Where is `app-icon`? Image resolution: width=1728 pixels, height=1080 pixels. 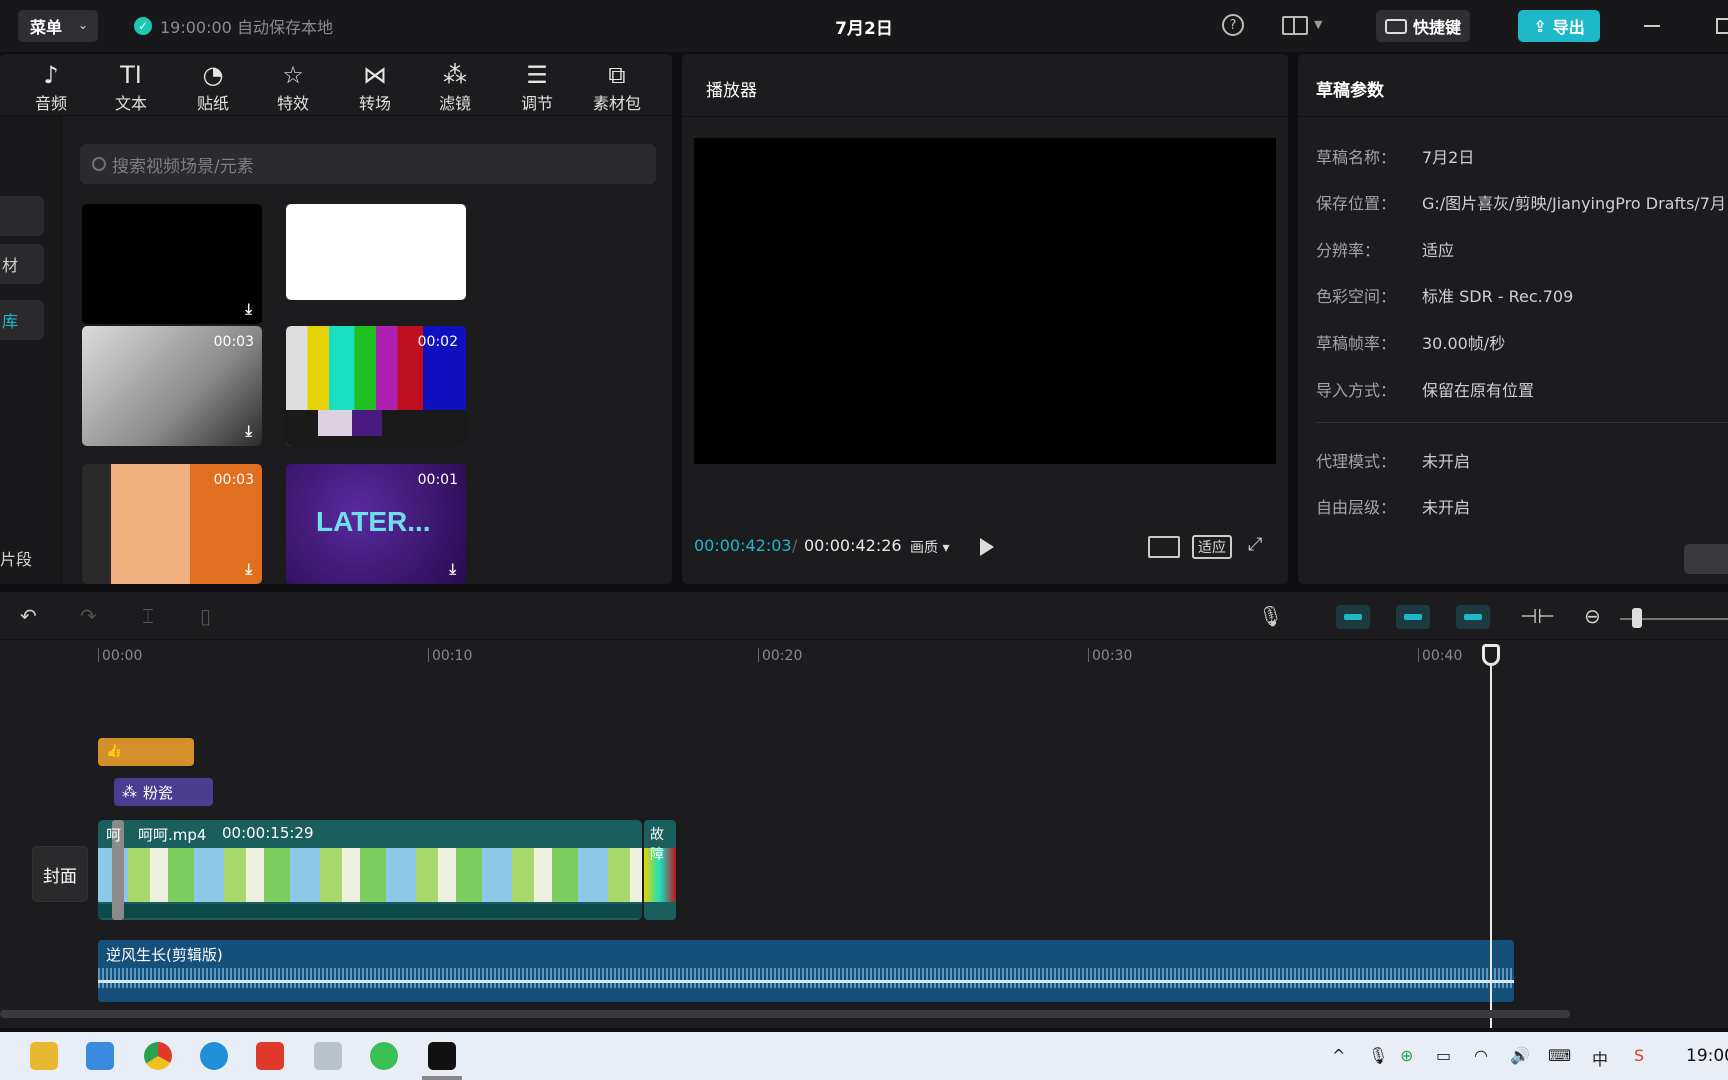 app-icon is located at coordinates (328, 1056).